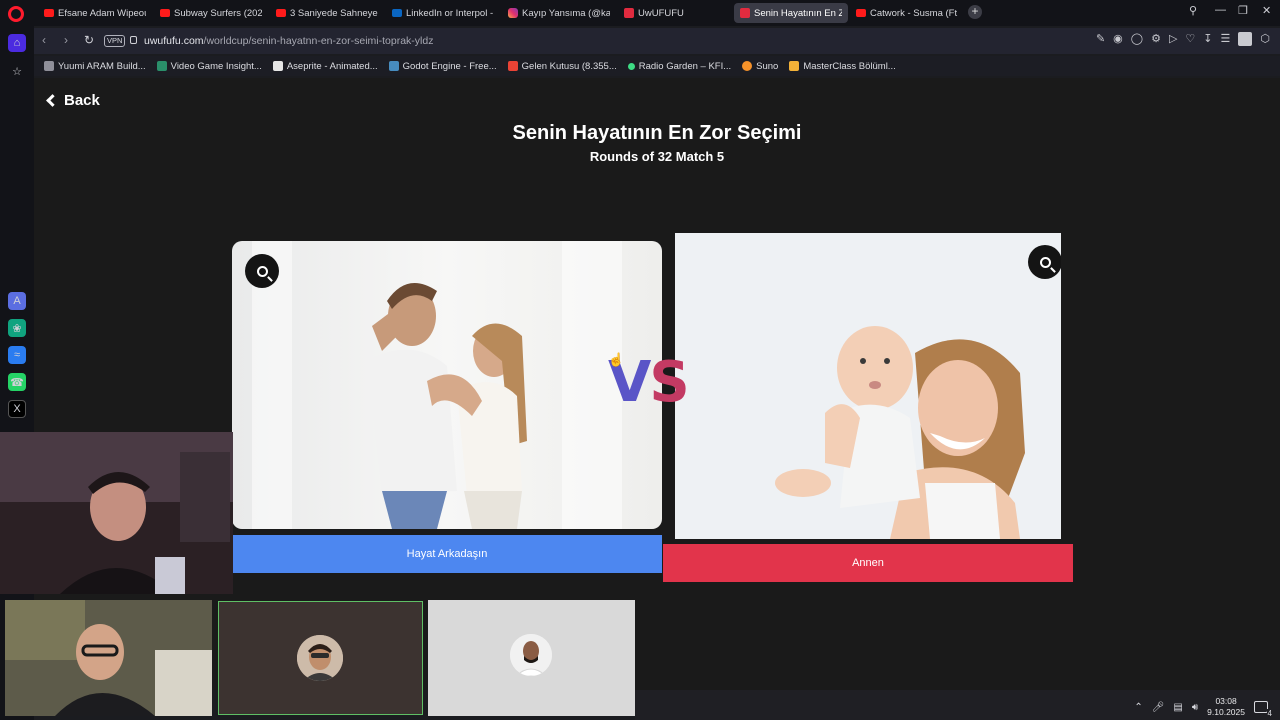  Describe the element at coordinates (1137, 39) in the screenshot. I see `shield-icon: ◯` at that location.